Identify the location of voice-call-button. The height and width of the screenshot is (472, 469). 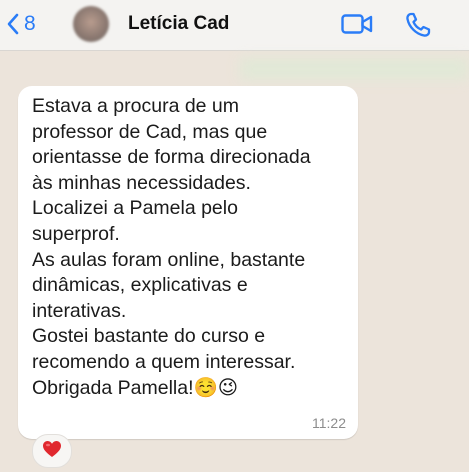
(418, 27).